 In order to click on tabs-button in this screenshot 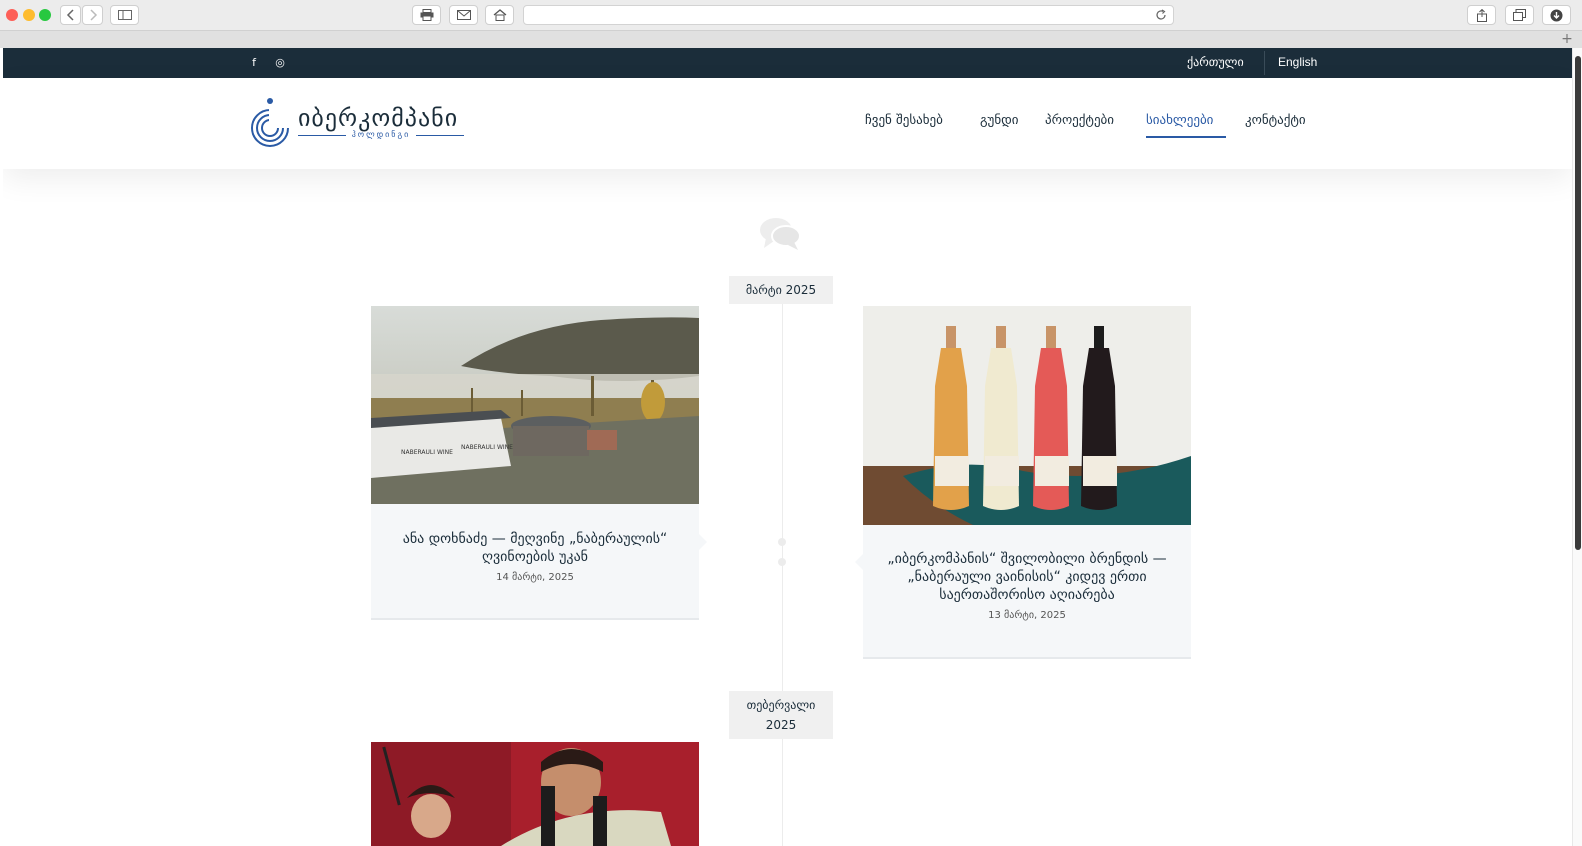, I will do `click(1519, 15)`.